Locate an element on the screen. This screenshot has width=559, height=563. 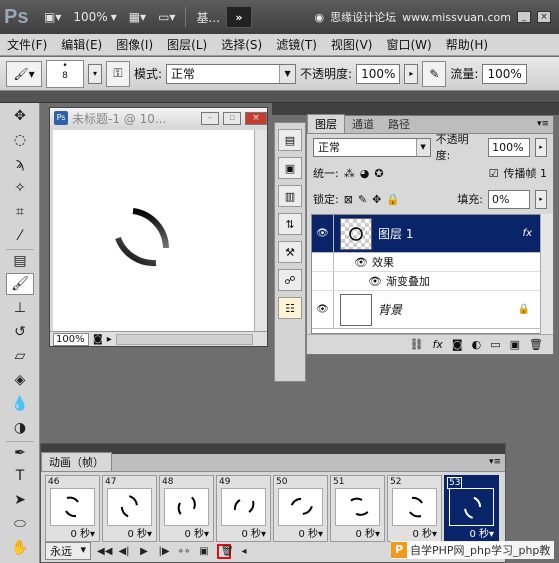
move-tool-icon: ✥ is located at coordinates (20, 116).